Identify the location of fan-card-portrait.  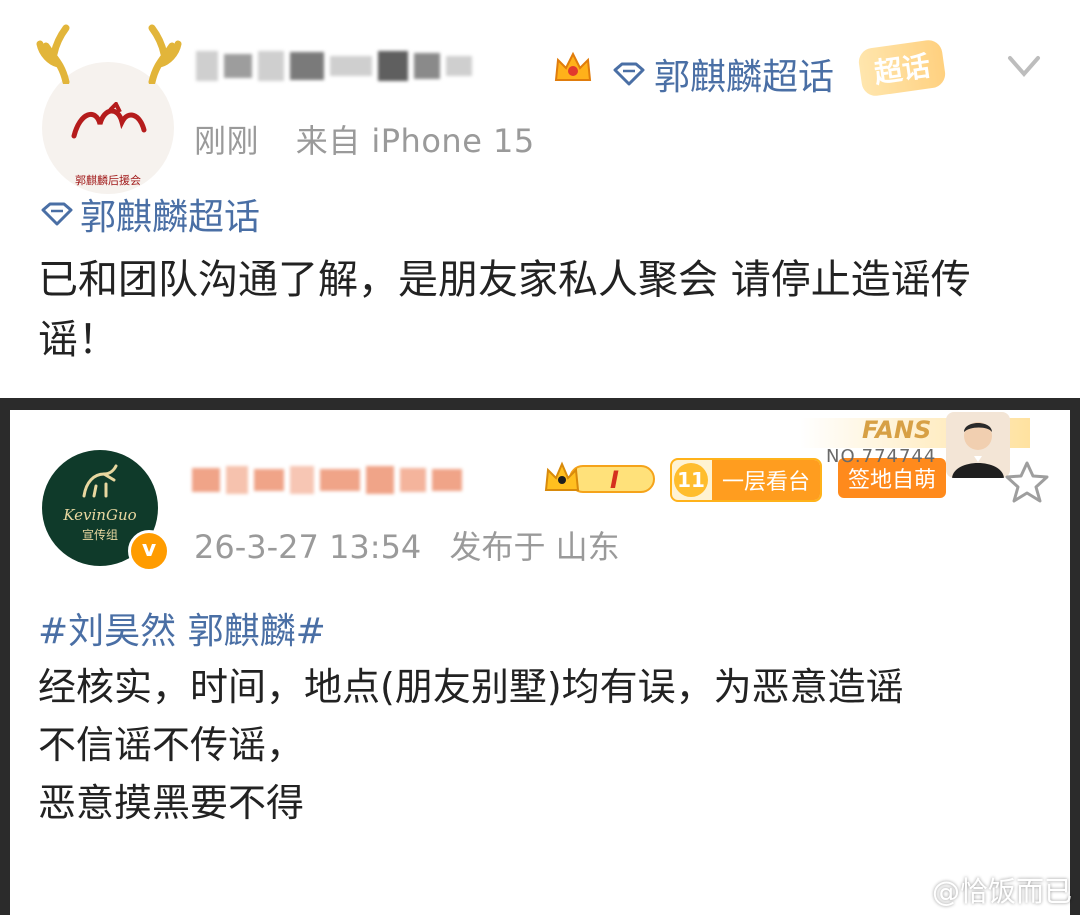
(978, 445).